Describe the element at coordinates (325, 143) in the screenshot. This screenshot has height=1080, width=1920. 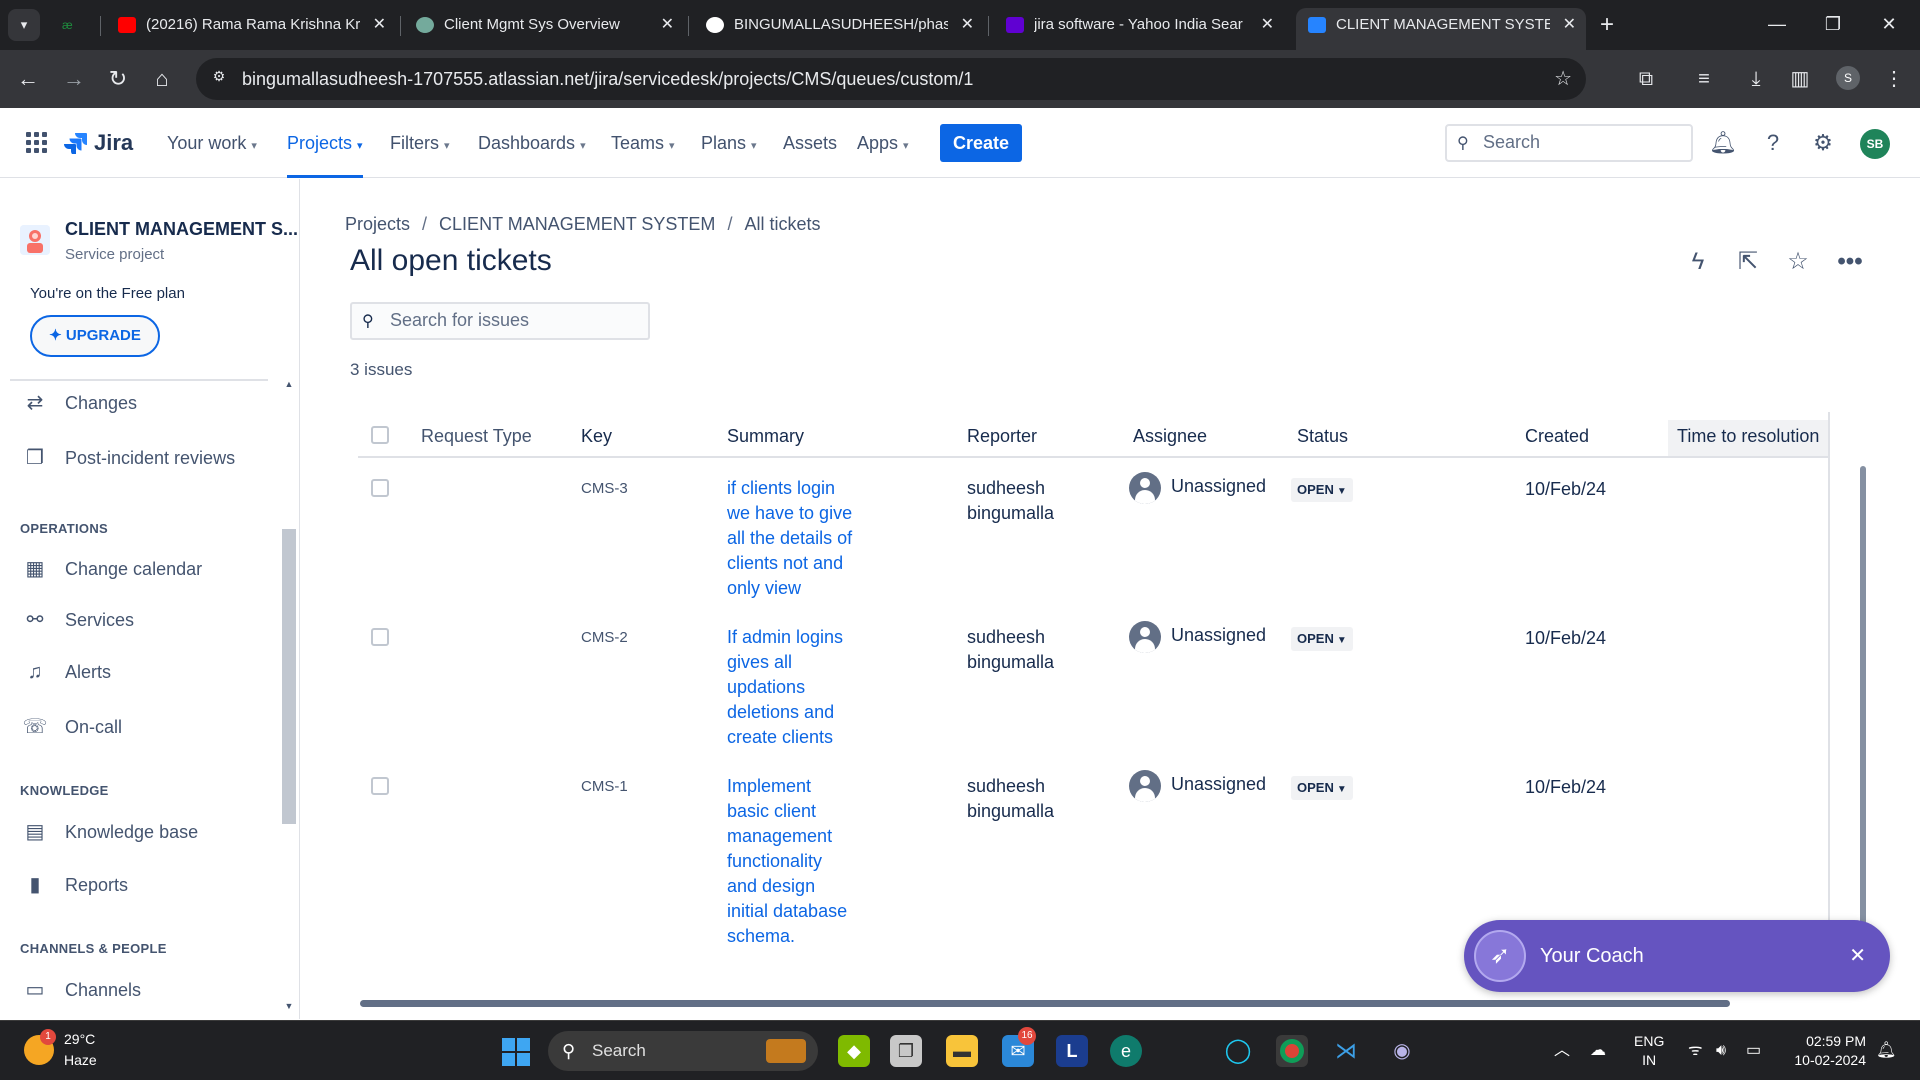
I see `nav-projects: Projects ▾` at that location.